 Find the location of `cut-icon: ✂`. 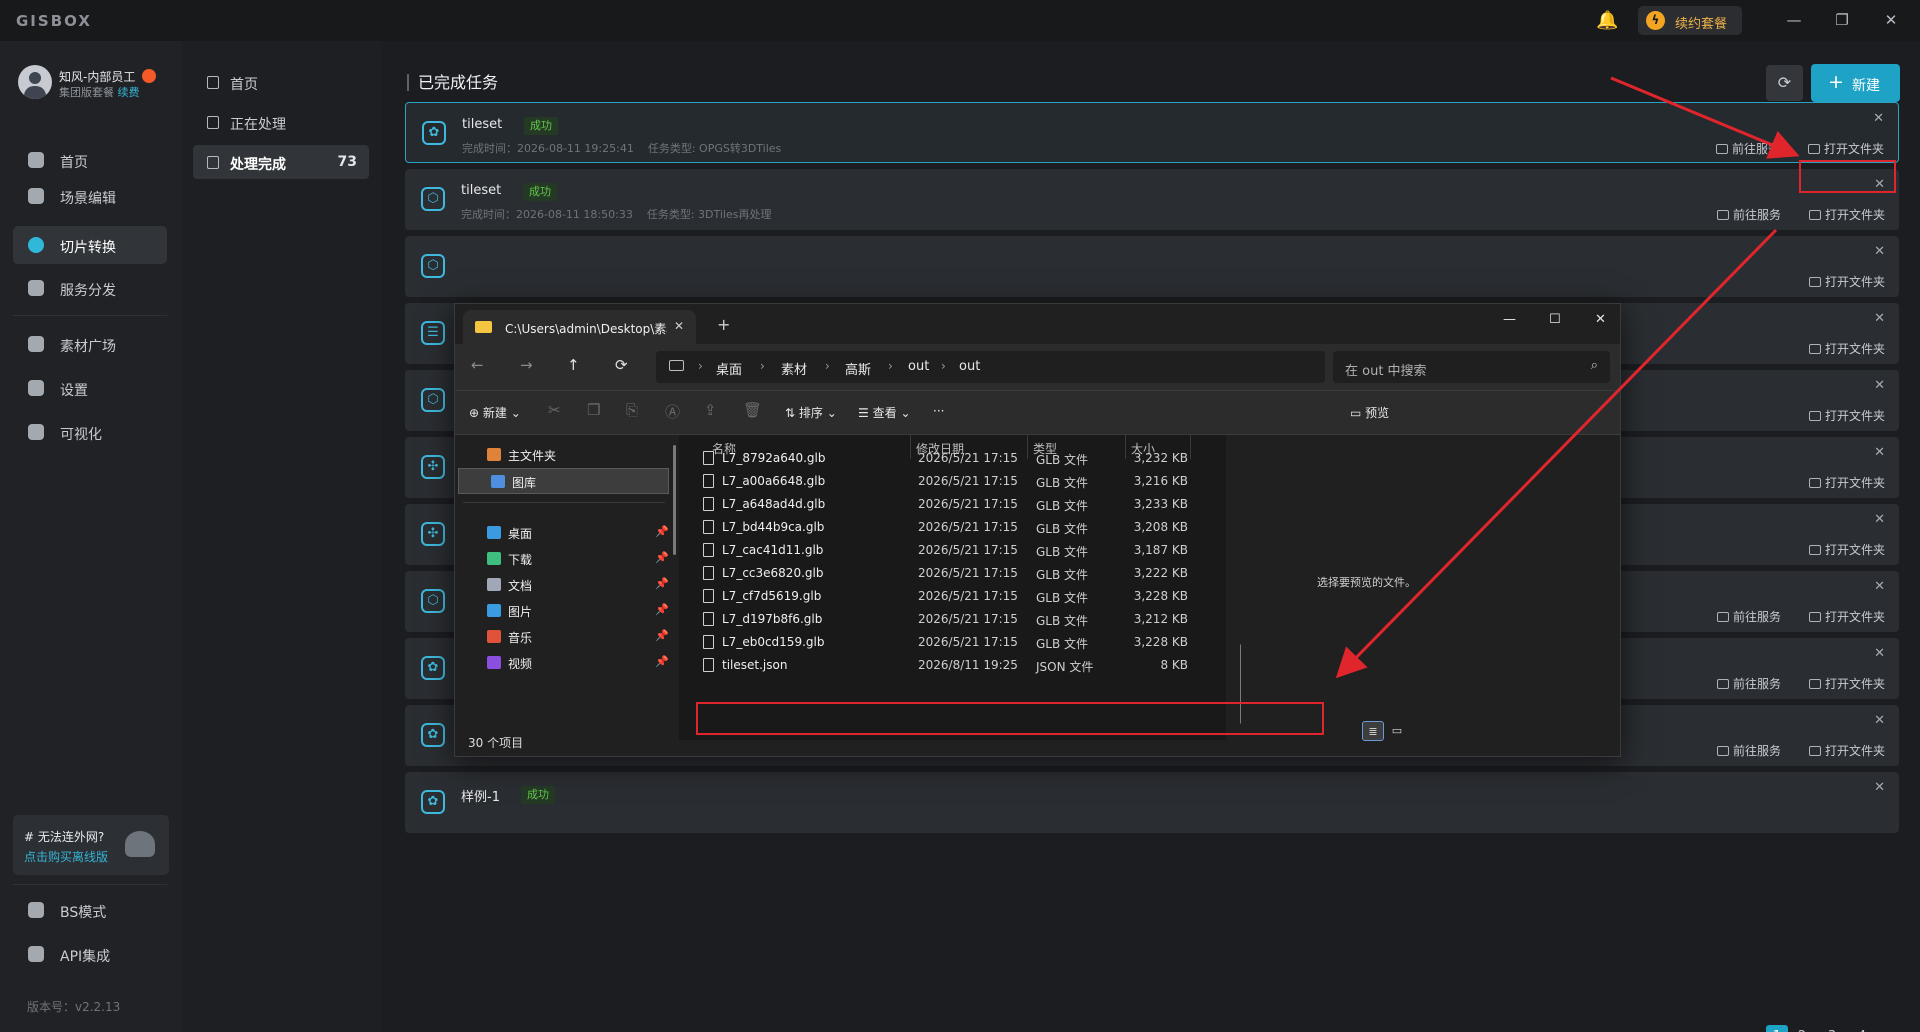

cut-icon: ✂ is located at coordinates (554, 410).